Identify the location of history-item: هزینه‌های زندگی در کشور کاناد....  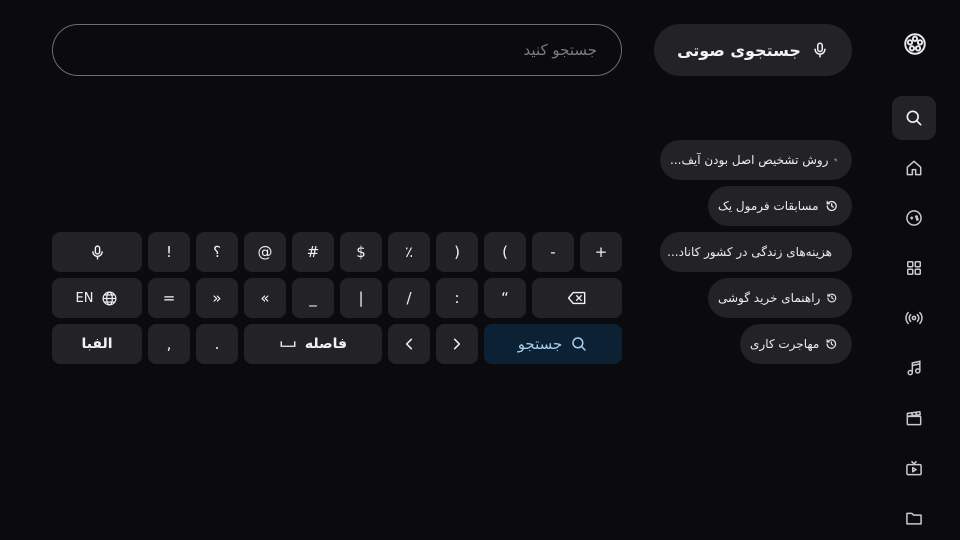
(756, 252).